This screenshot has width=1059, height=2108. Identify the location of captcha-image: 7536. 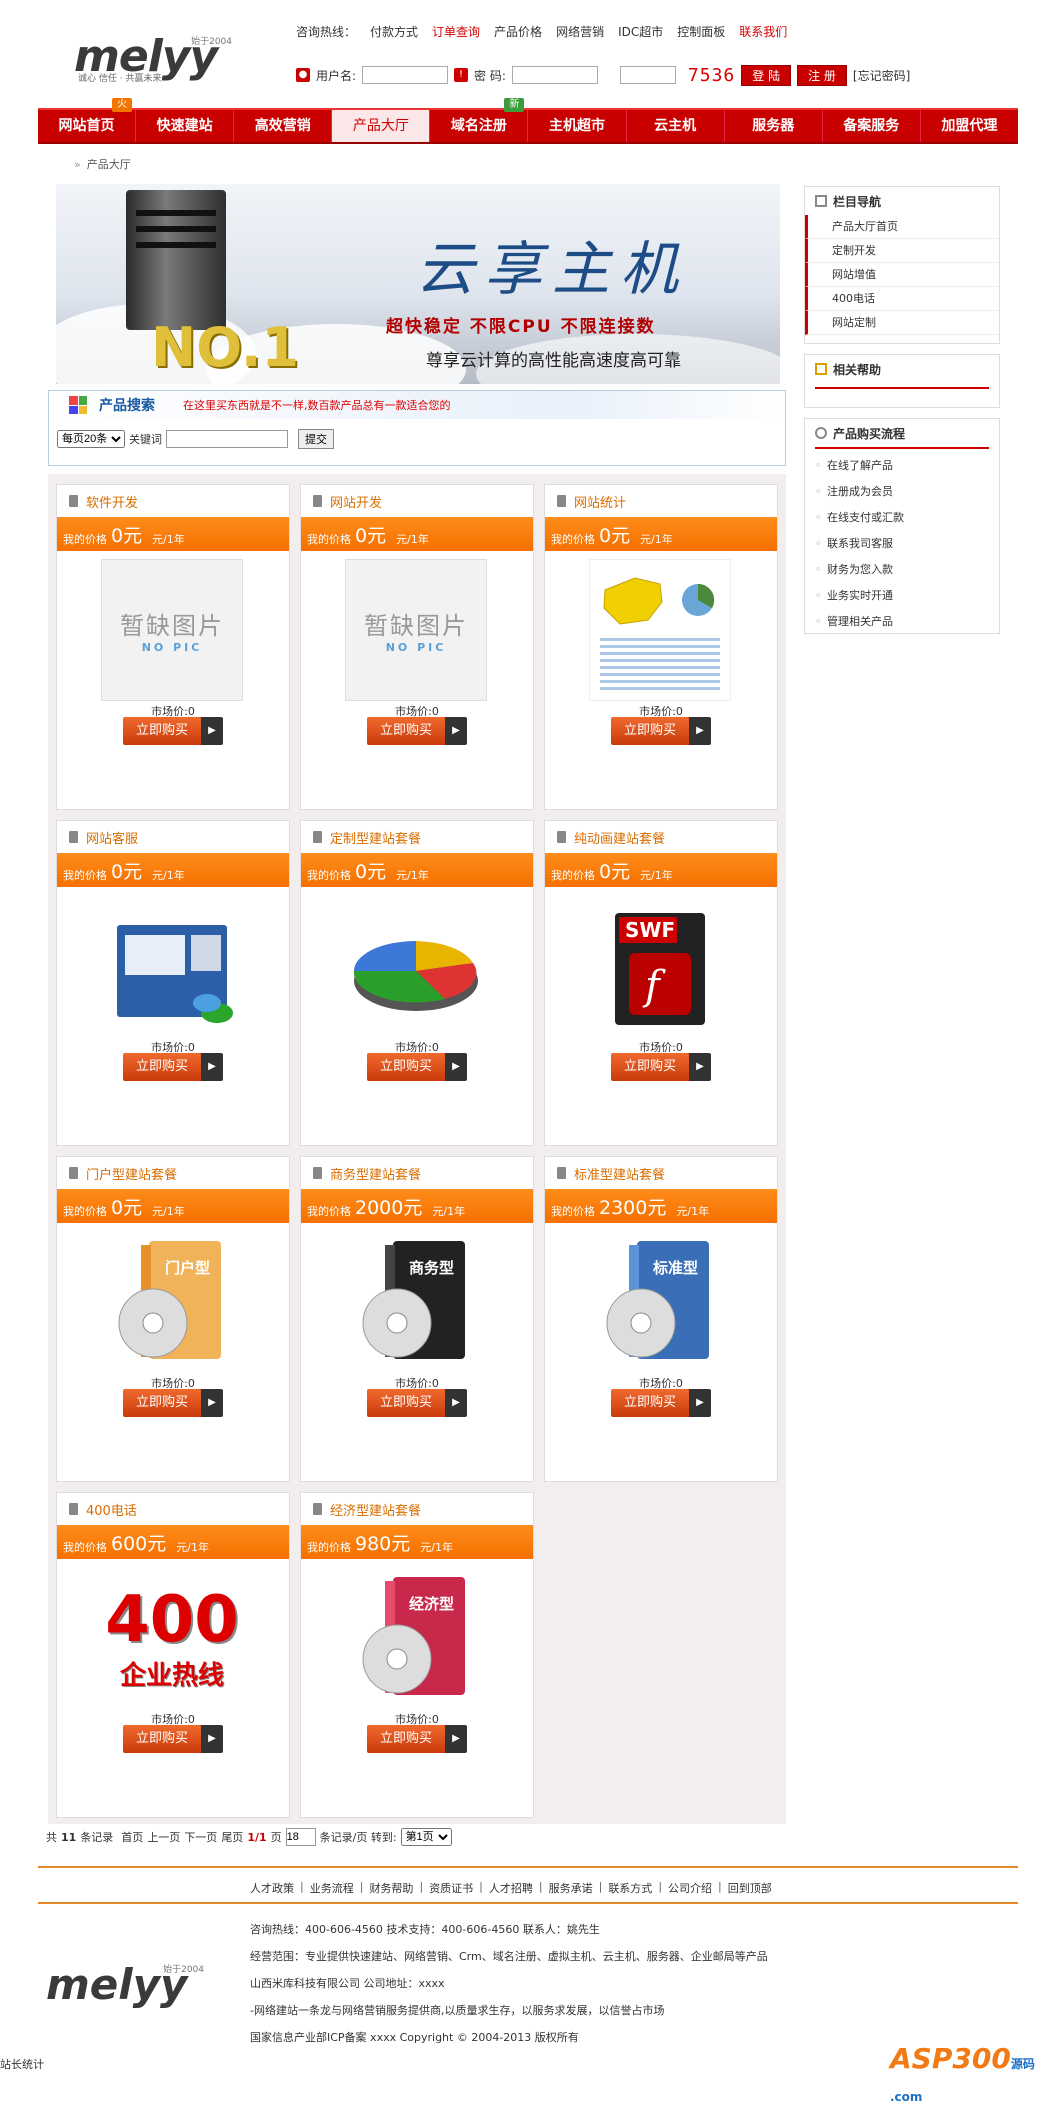
(711, 75).